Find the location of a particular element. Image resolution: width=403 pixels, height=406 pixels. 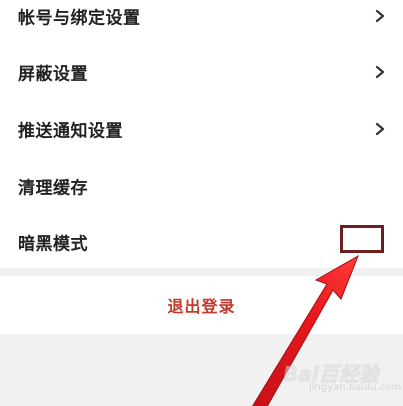

settings-item-clear-cache: 清理缓存 is located at coordinates (201, 186).